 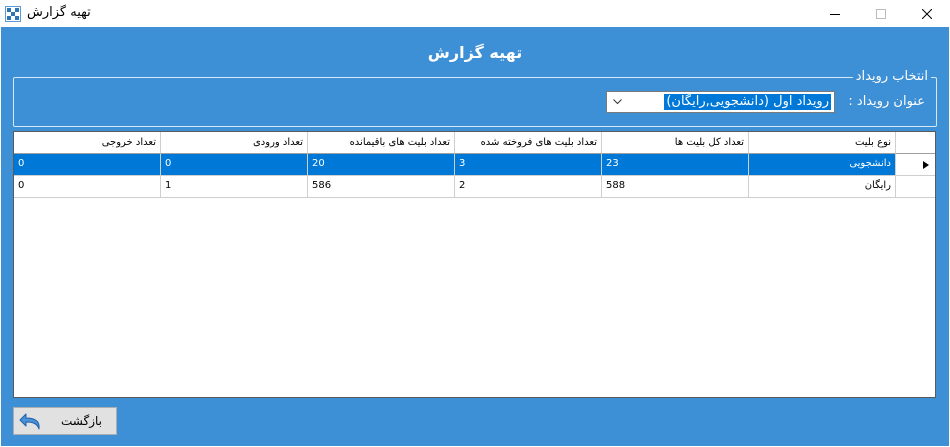 I want to click on table-cell-entries: 0, so click(x=234, y=165).